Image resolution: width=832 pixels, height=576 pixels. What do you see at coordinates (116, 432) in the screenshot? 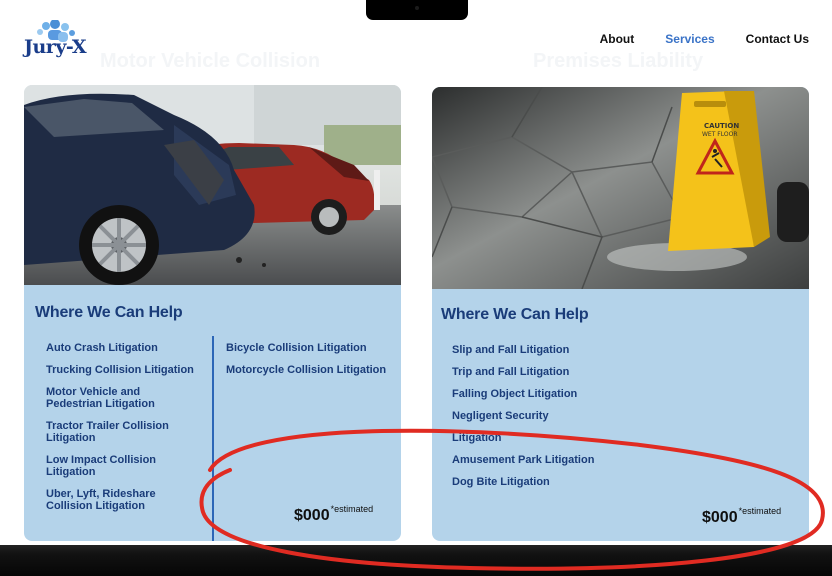
I see `service-link-tractor-trailer: Tractor Trailer Collision Litigation` at bounding box center [116, 432].